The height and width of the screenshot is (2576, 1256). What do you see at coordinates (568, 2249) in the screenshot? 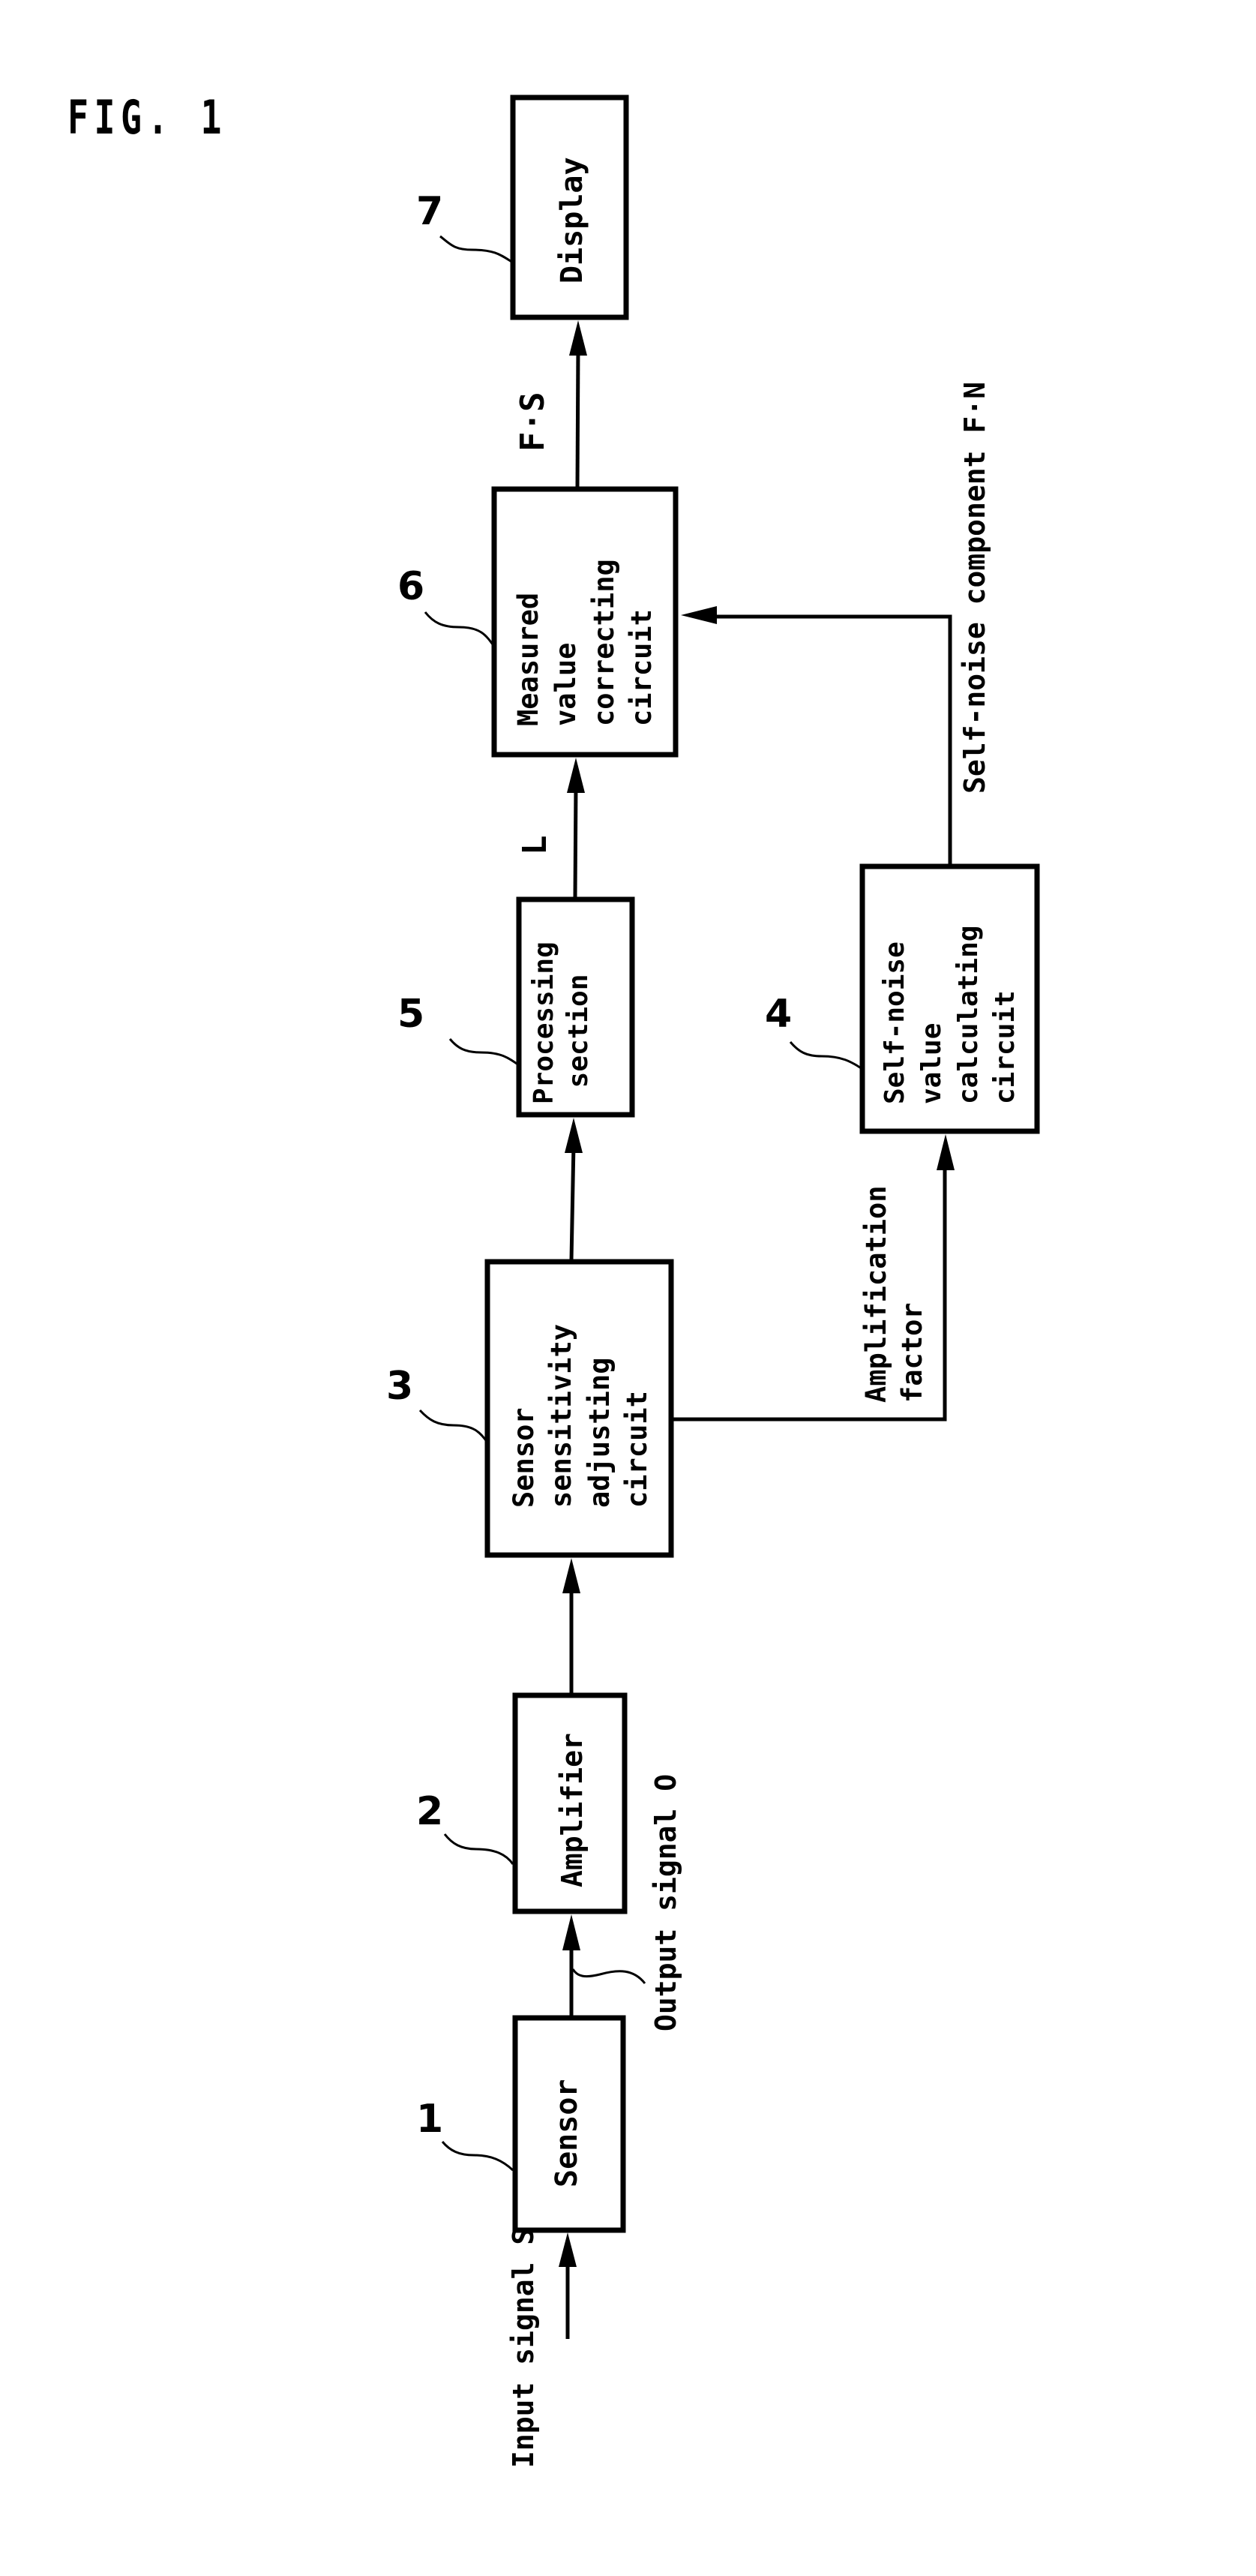
I see `input-arrowhead-icon` at bounding box center [568, 2249].